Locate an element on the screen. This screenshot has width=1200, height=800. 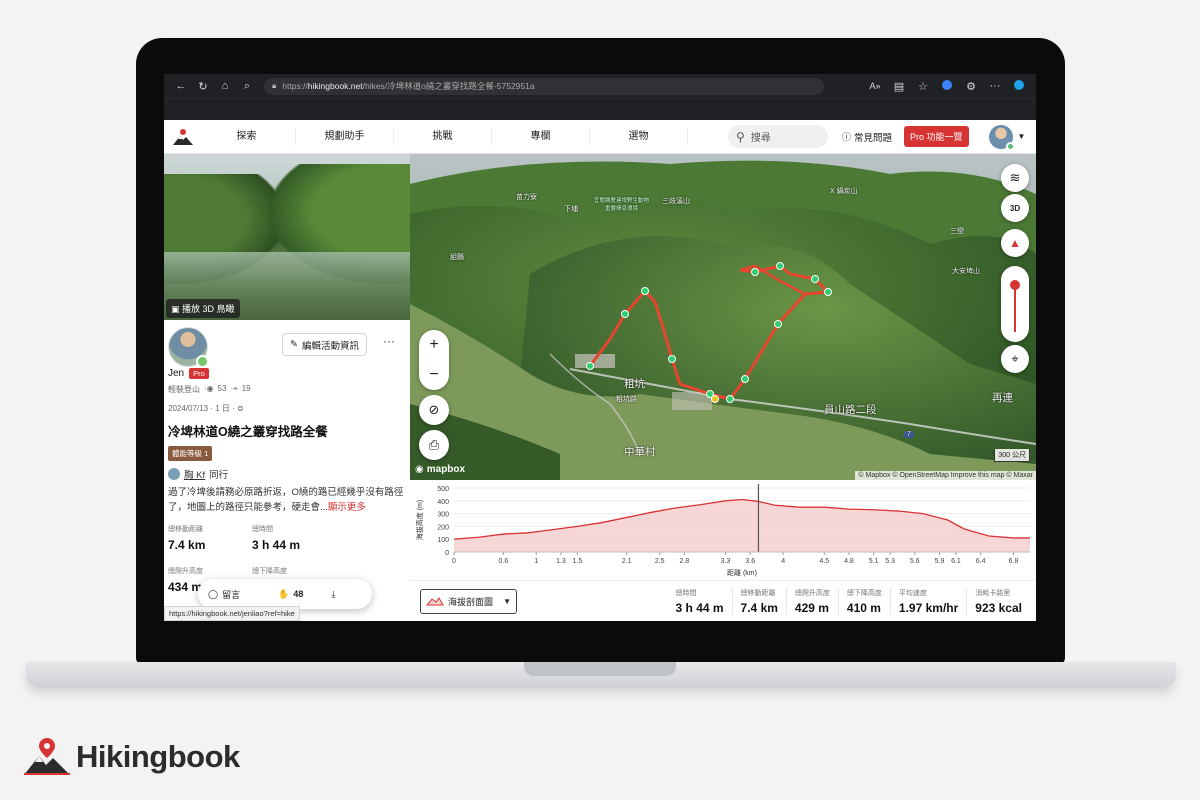
save-count: 19 is located at coordinates (246, 388).